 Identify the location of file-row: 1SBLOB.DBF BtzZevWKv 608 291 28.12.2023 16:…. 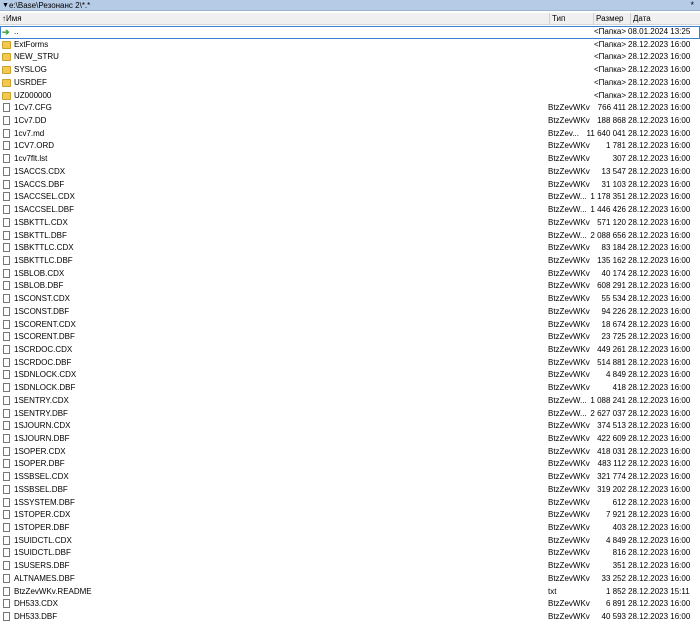
(350, 286).